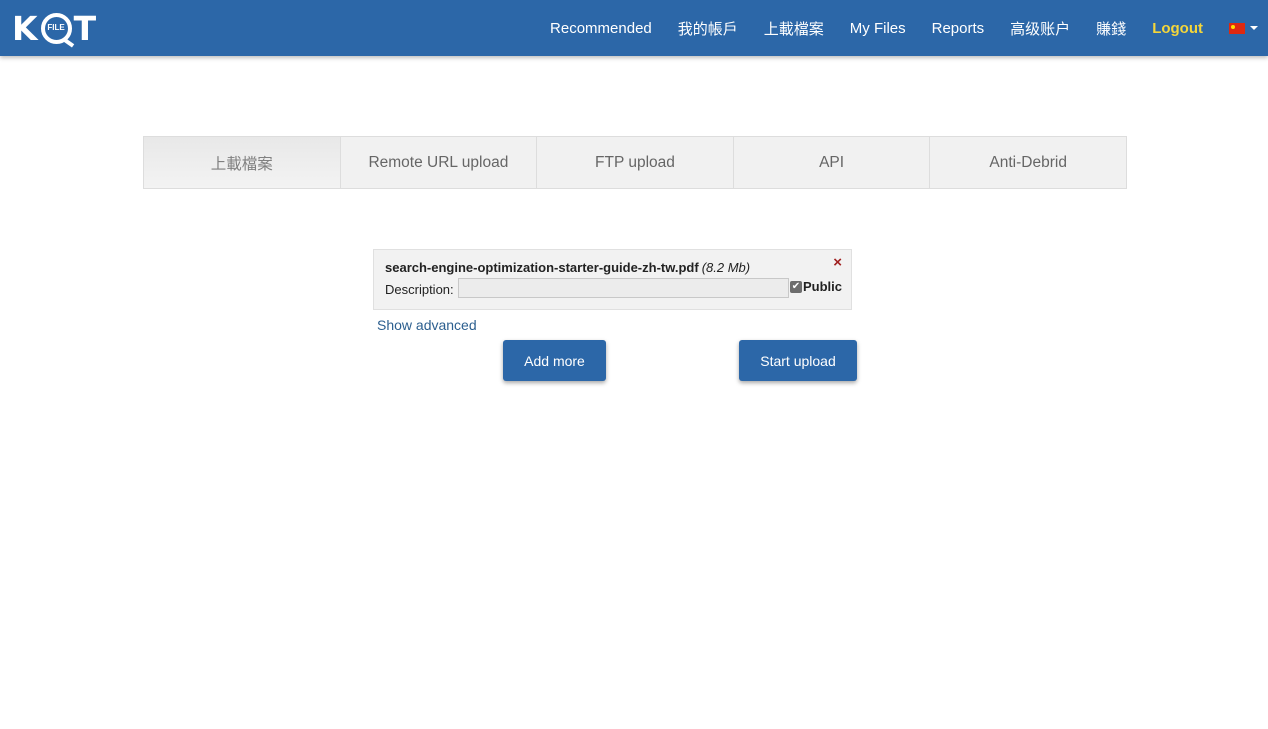 The height and width of the screenshot is (729, 1268). Describe the element at coordinates (85, 28) in the screenshot. I see `logo-letter-t: T` at that location.